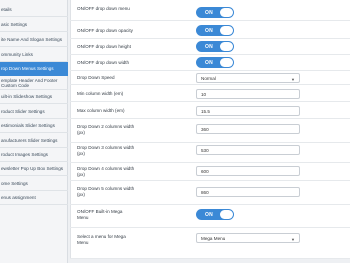  I want to click on select-value: Mega Menu, so click(213, 238).